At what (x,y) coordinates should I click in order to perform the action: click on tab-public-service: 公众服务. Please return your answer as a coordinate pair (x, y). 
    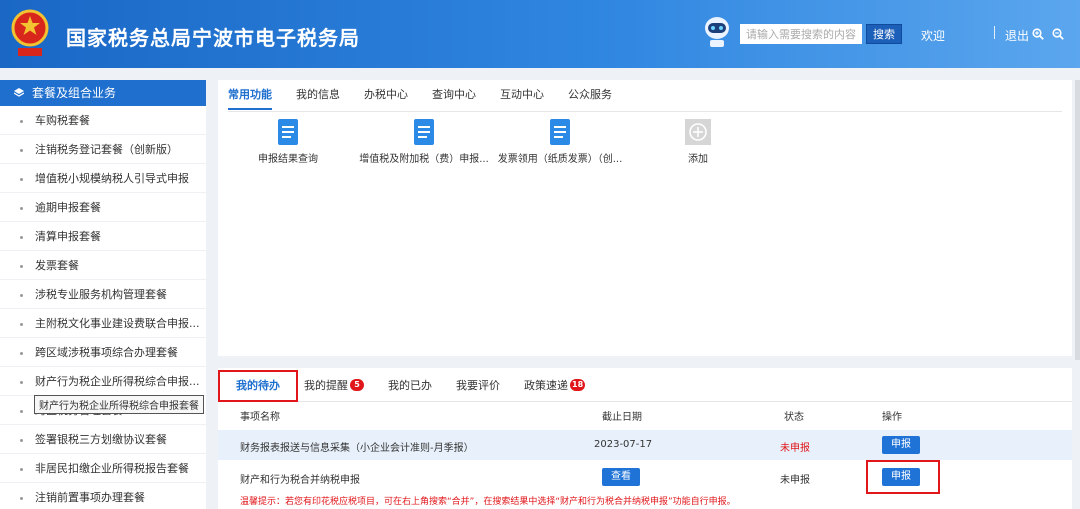
    Looking at the image, I should click on (590, 95).